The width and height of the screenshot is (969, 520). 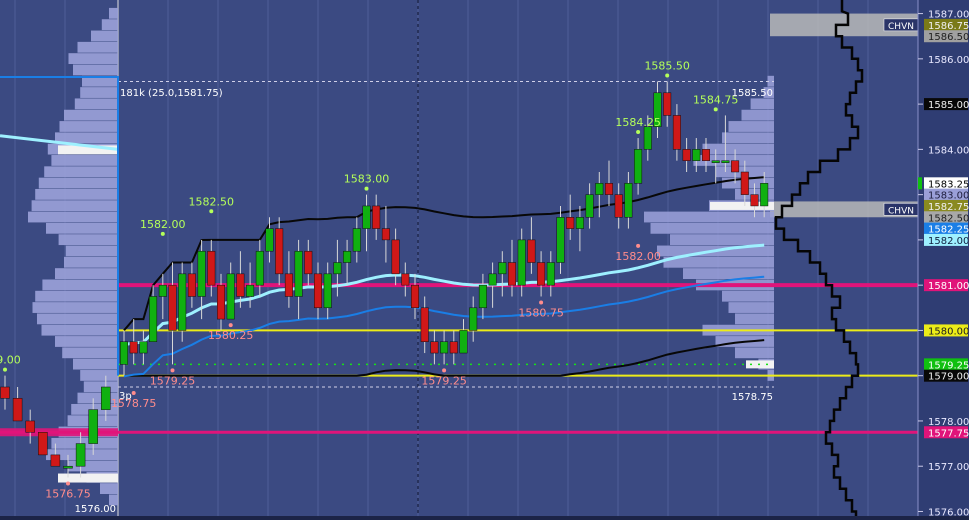 What do you see at coordinates (948, 511) in the screenshot?
I see `price-tick-label: 1576.00` at bounding box center [948, 511].